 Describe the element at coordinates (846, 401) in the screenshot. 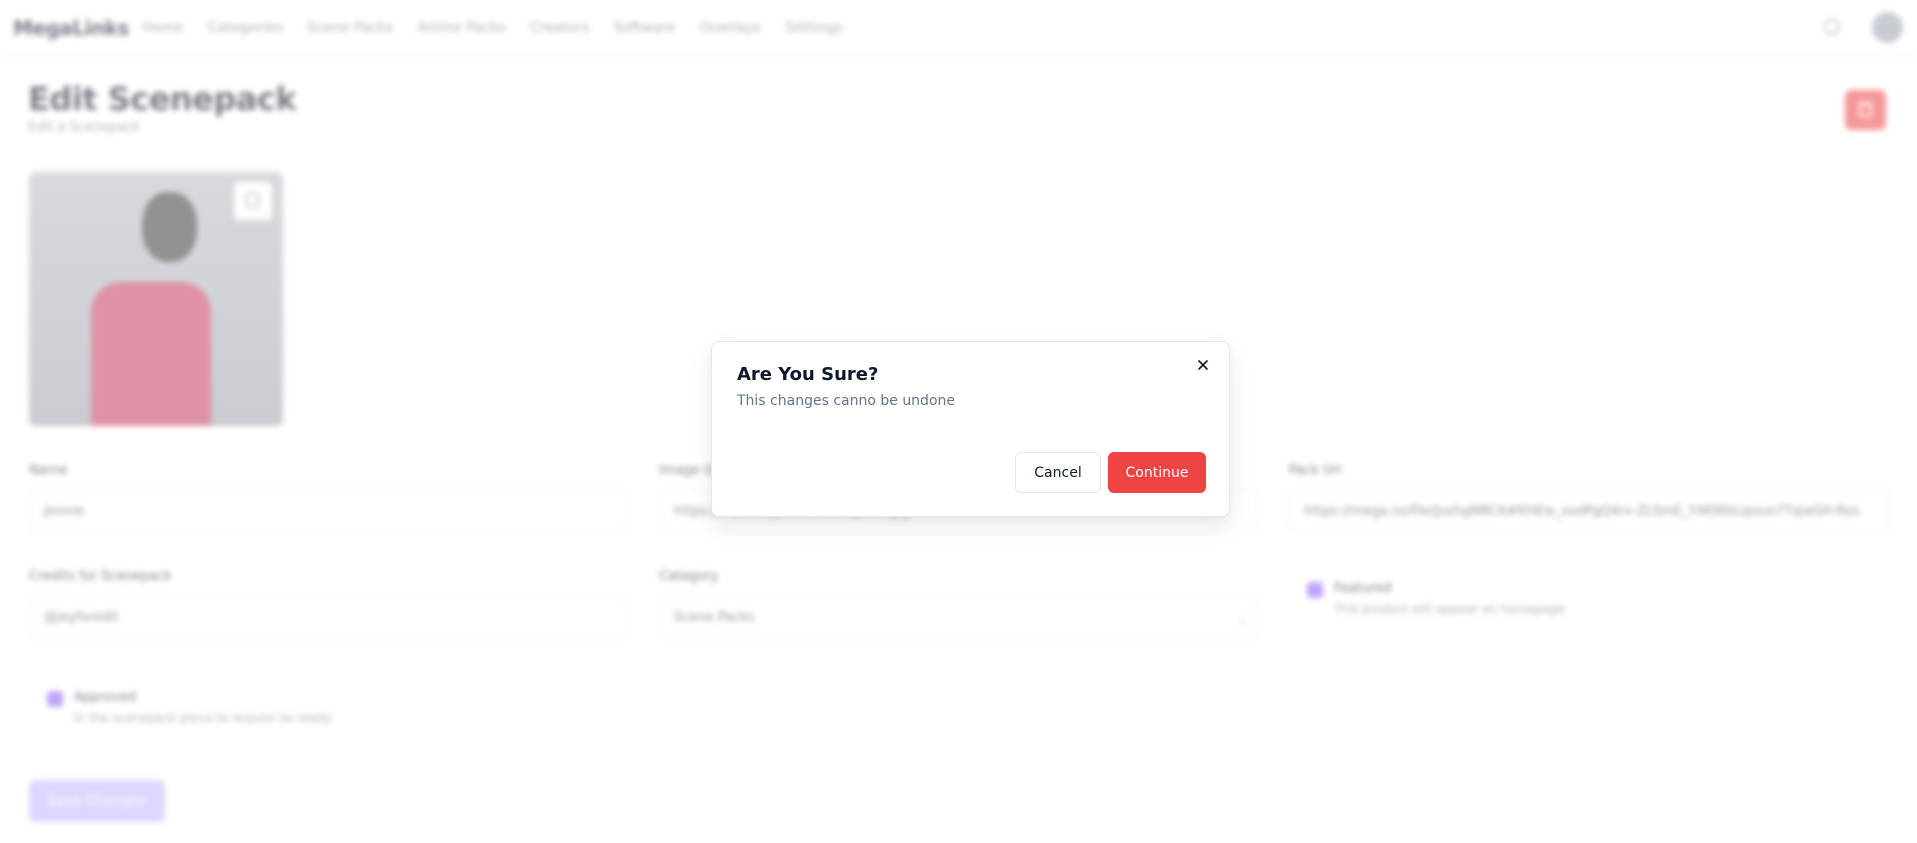

I see `dialog-description: This changes canno be undone` at that location.